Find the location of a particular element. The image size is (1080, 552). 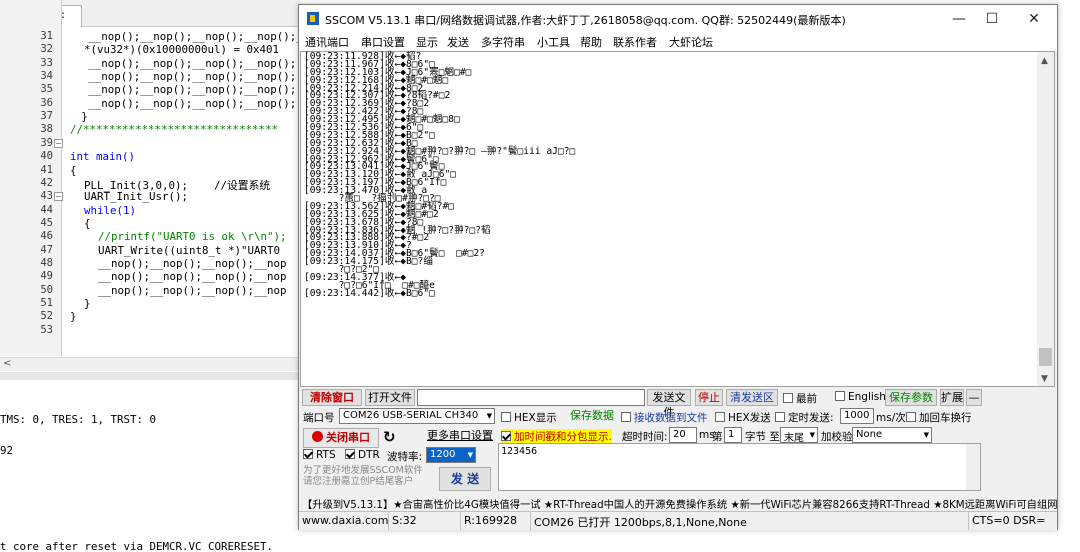

port-status-icon is located at coordinates (317, 436).